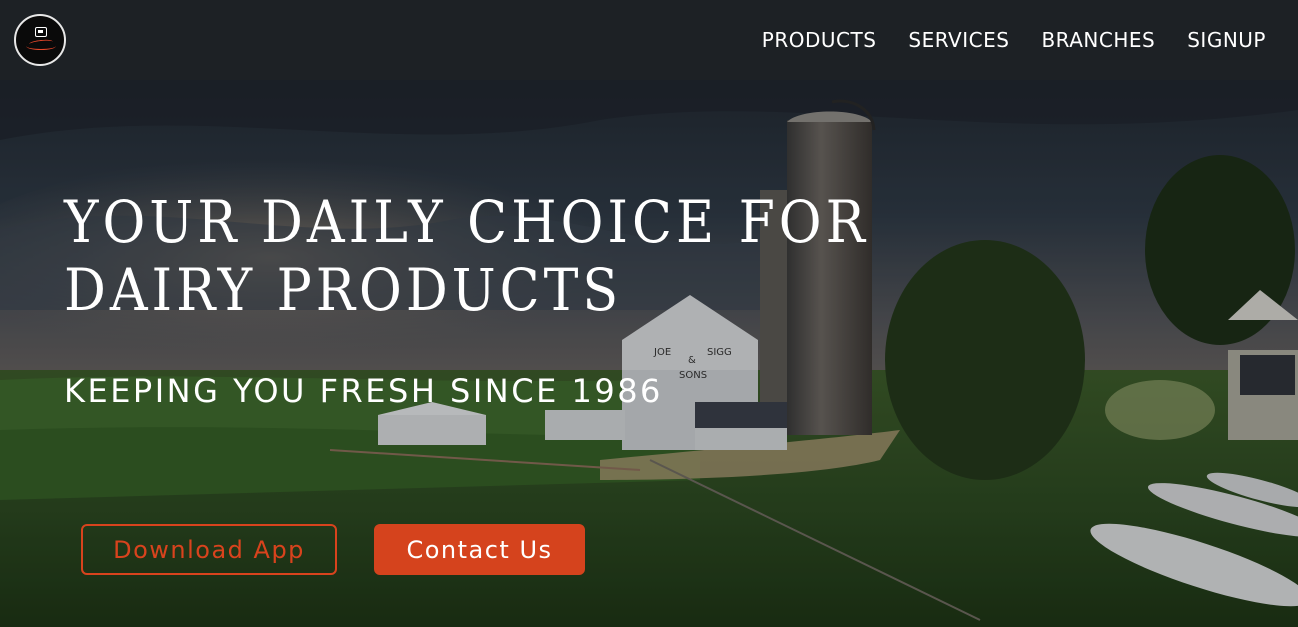 The image size is (1298, 627). Describe the element at coordinates (958, 40) in the screenshot. I see `nav-link-services: SERVICES` at that location.